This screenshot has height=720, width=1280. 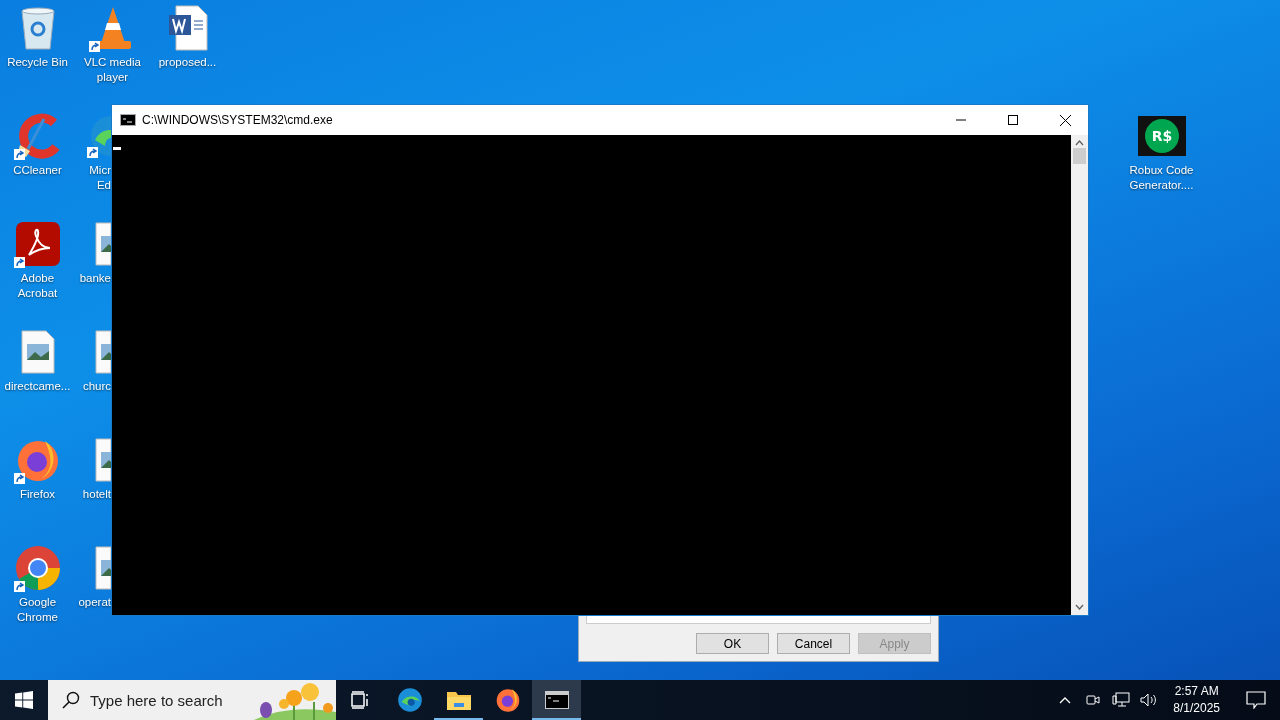 What do you see at coordinates (37, 610) in the screenshot?
I see `desktop-icon-label: Google Chrome` at bounding box center [37, 610].